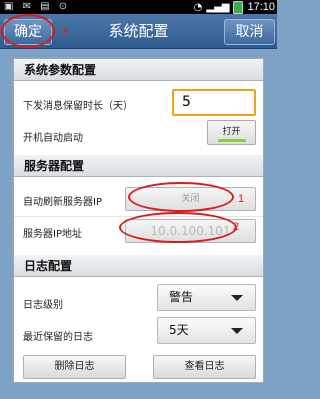 This screenshot has height=399, width=320. What do you see at coordinates (62, 202) in the screenshot?
I see `autorefresh-label: 自动刷新服务器IP` at bounding box center [62, 202].